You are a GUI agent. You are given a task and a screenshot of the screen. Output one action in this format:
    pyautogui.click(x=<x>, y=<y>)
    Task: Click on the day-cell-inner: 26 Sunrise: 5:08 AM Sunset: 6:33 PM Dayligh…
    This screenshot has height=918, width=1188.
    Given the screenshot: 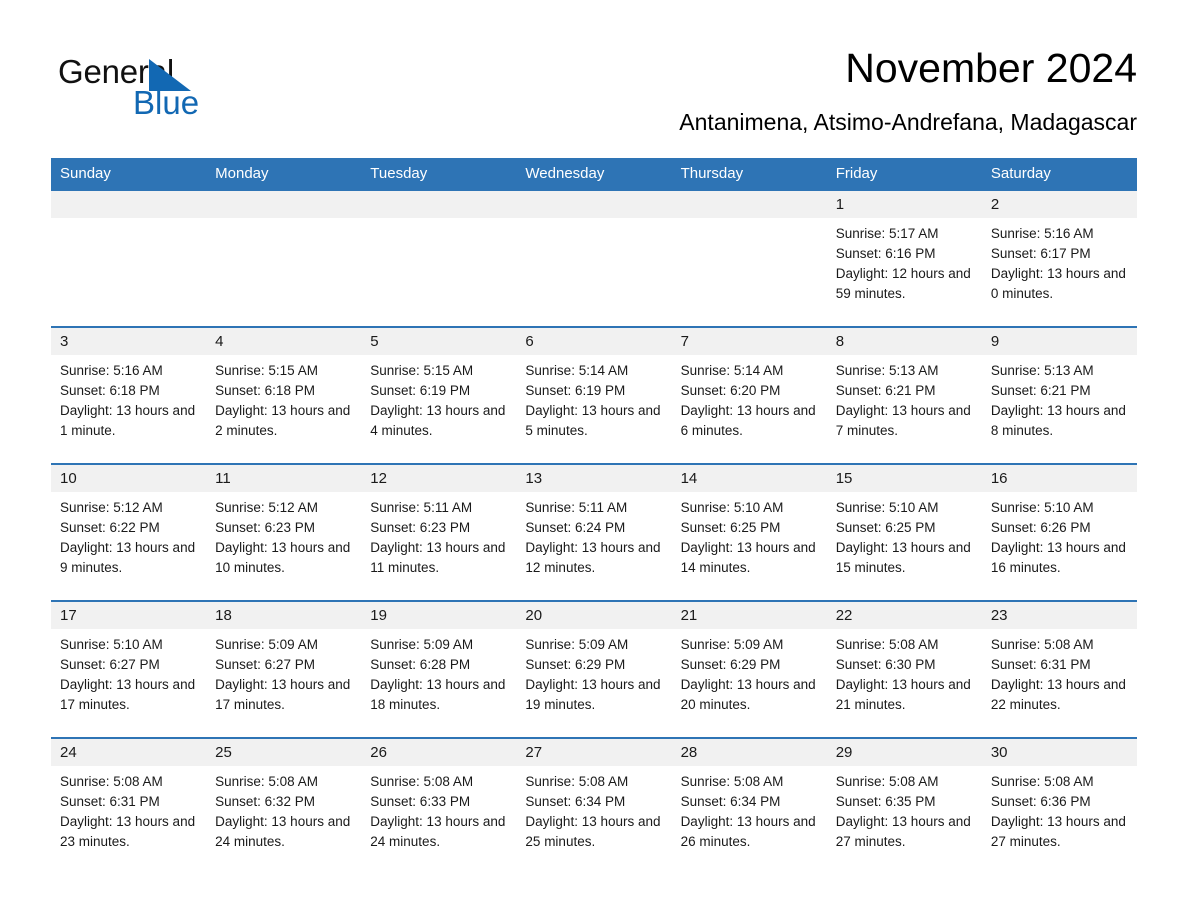 What is the action you would take?
    pyautogui.click(x=439, y=805)
    